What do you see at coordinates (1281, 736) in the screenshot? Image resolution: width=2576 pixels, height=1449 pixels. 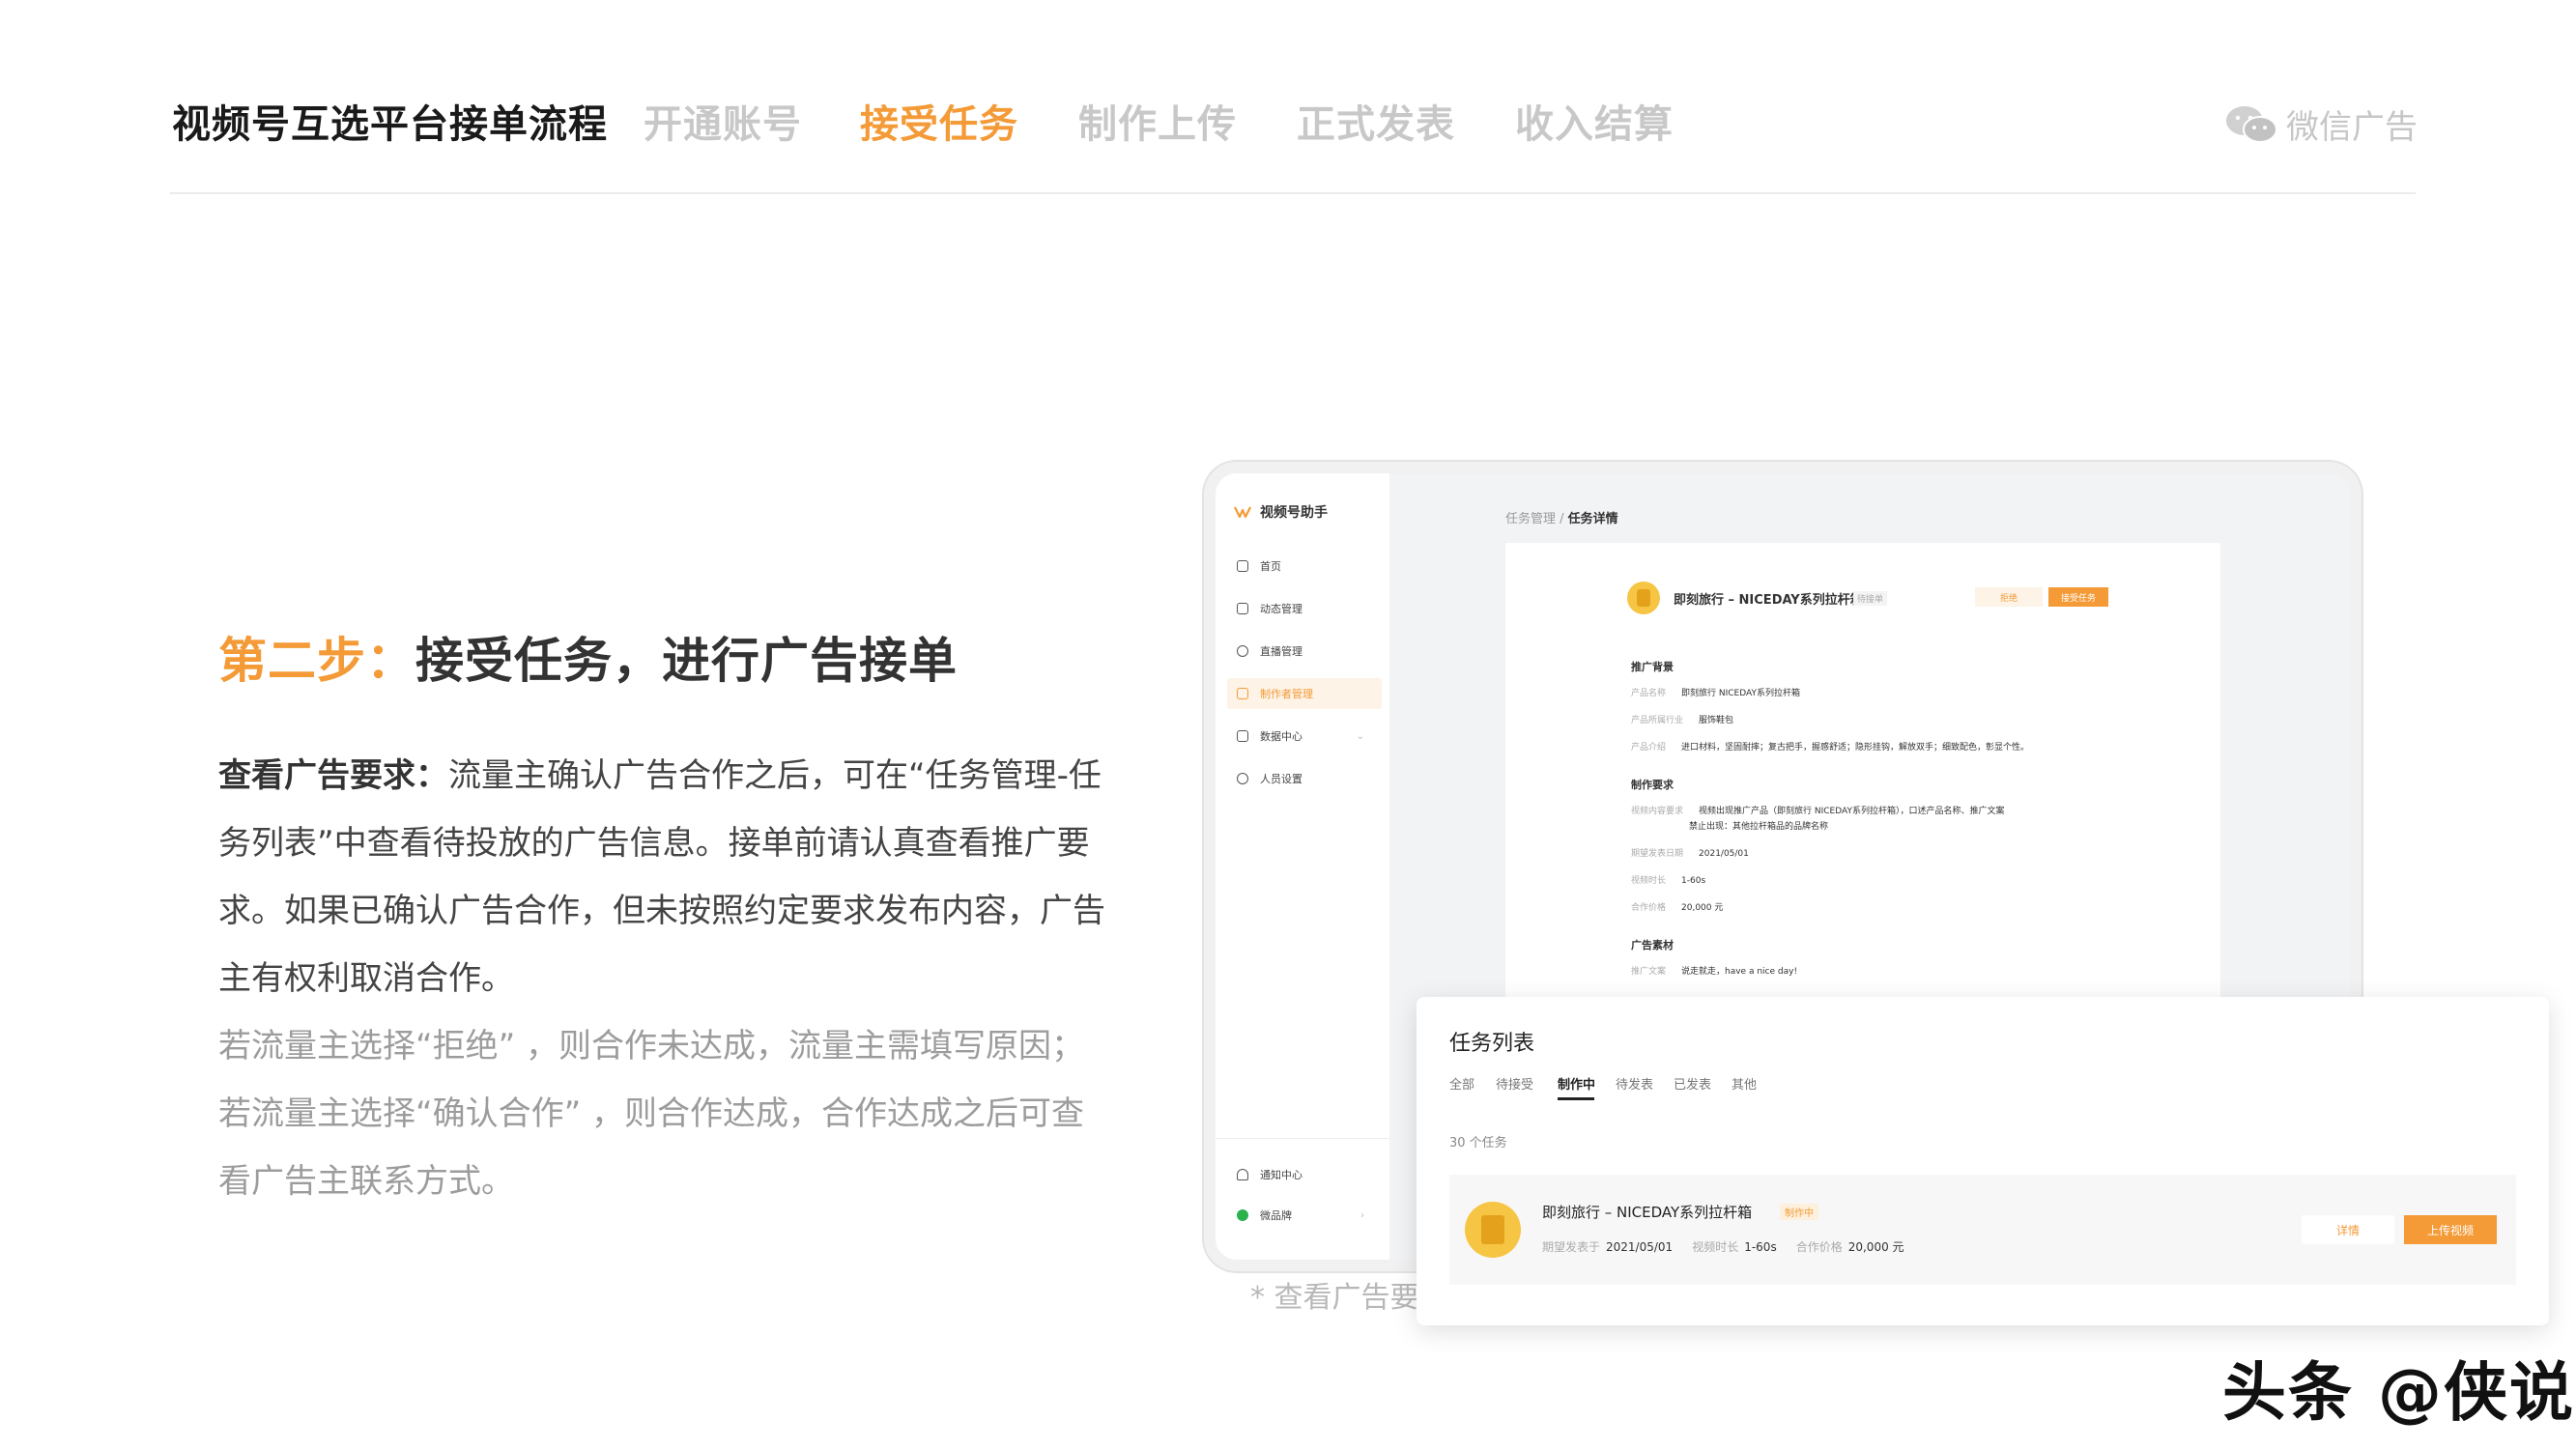 I see `sidebar-item-label: 数据中心` at bounding box center [1281, 736].